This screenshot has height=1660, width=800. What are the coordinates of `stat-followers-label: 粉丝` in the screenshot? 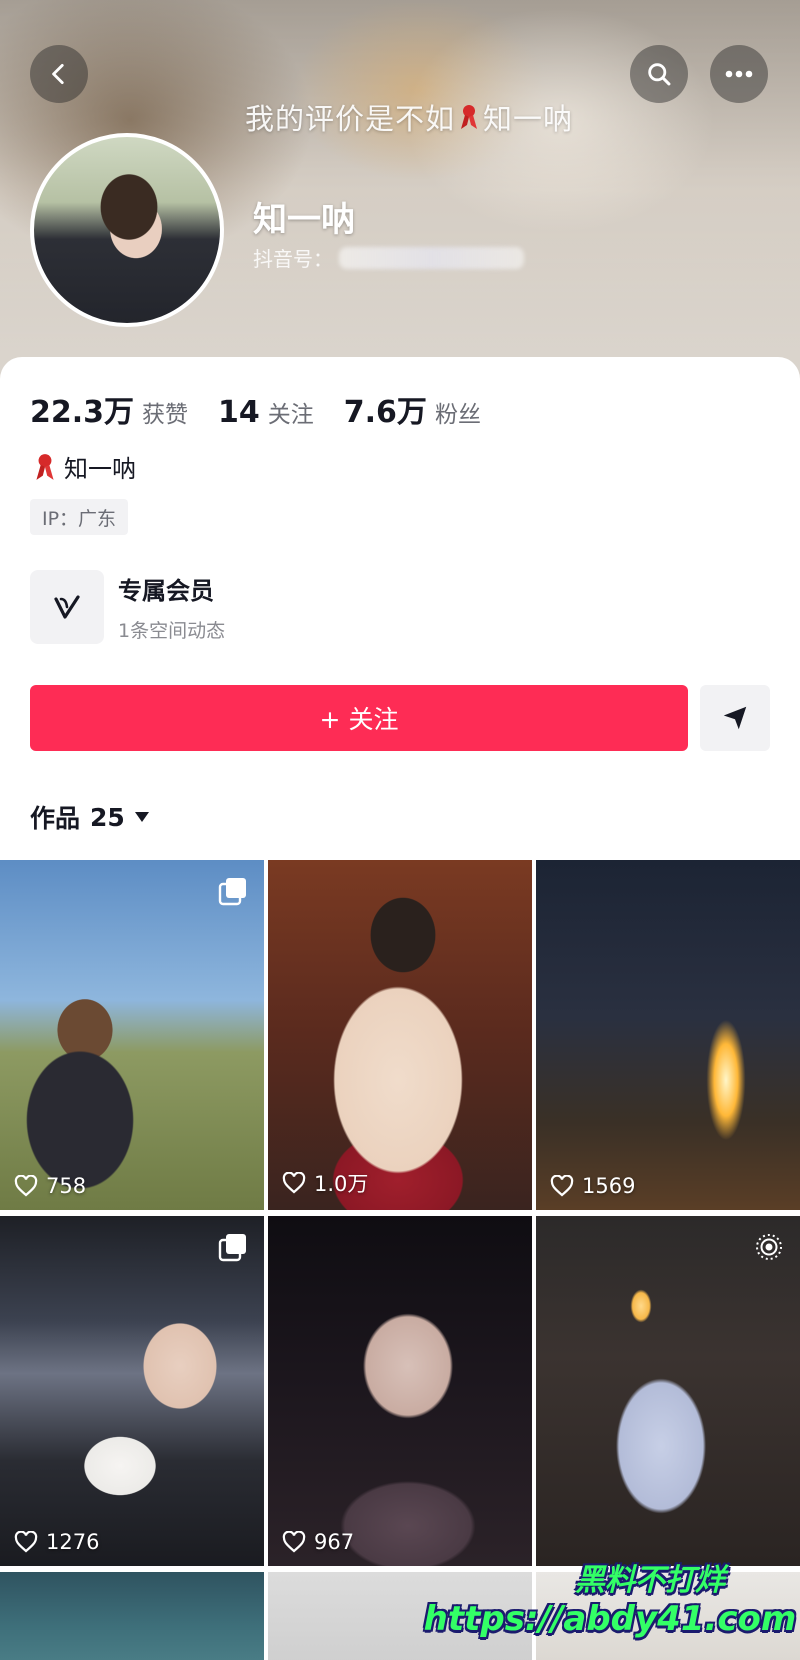 It's located at (457, 415).